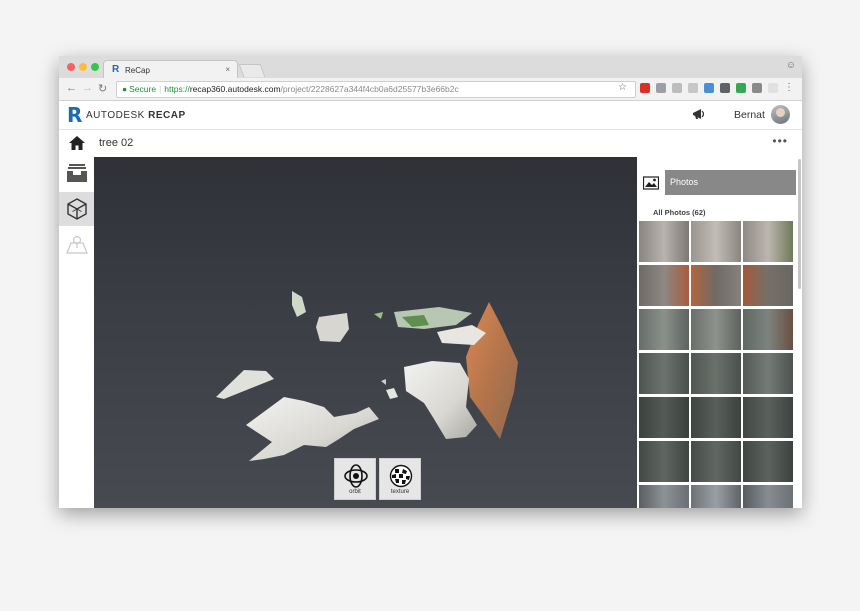 The height and width of the screenshot is (611, 860). I want to click on left-sidebar, so click(77, 332).